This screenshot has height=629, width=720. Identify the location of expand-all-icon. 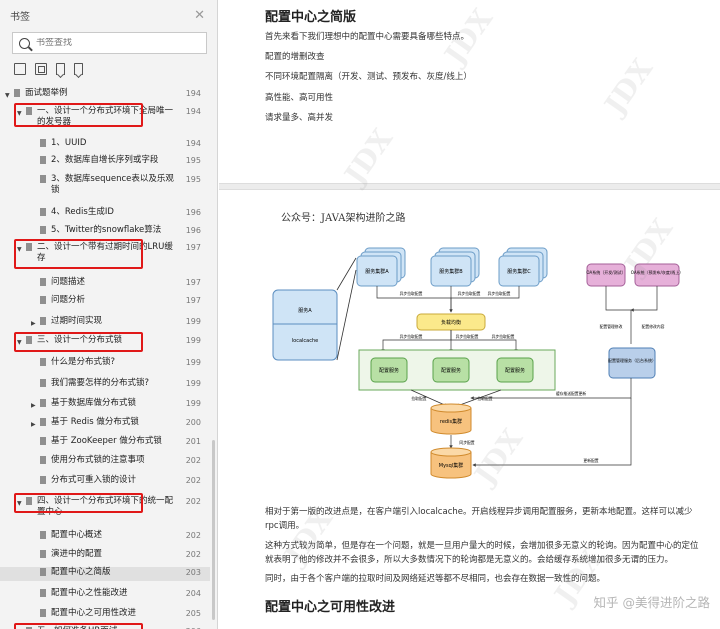
(20, 69).